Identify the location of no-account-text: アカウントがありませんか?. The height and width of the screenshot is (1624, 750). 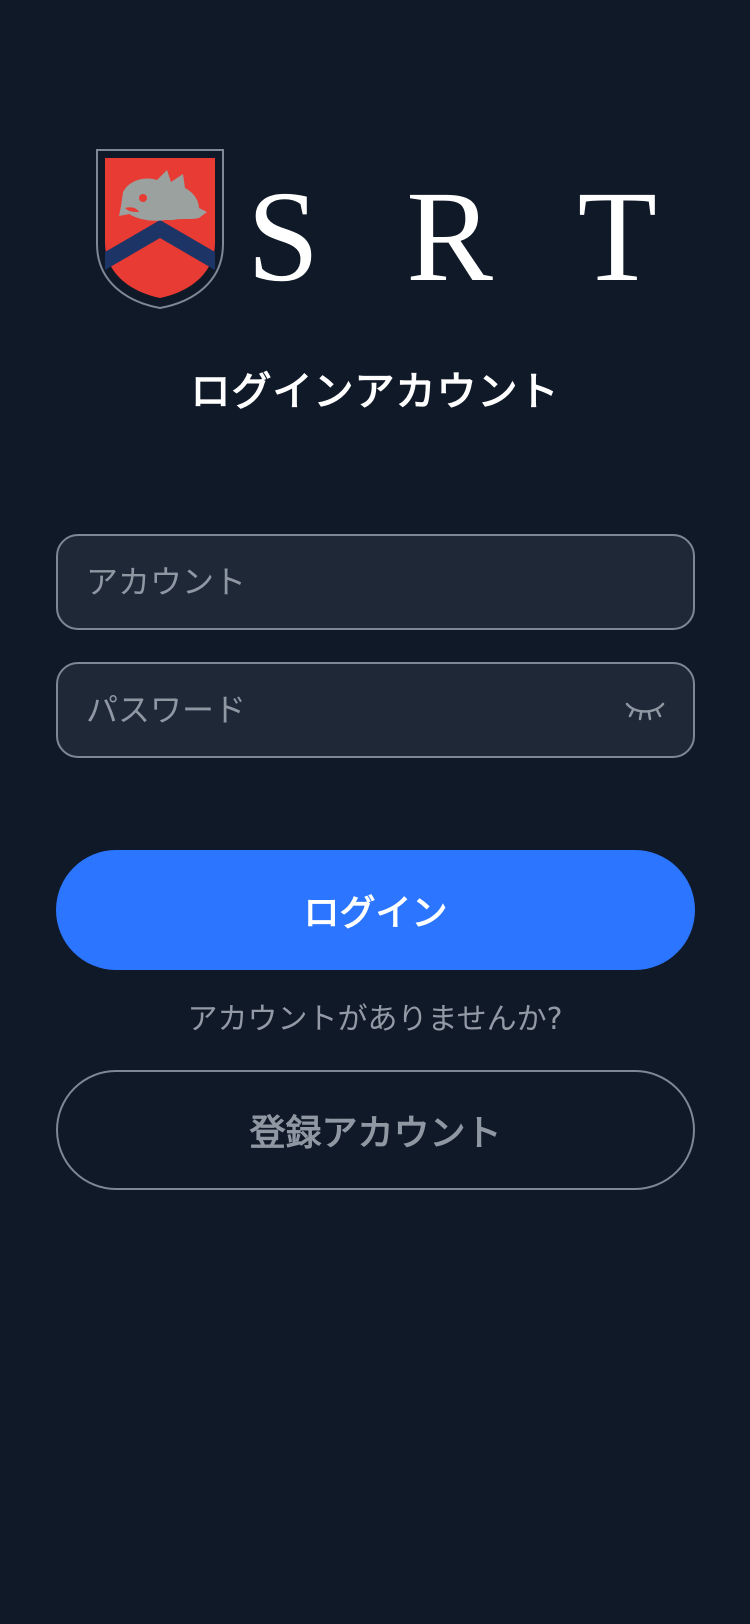
(375, 1019).